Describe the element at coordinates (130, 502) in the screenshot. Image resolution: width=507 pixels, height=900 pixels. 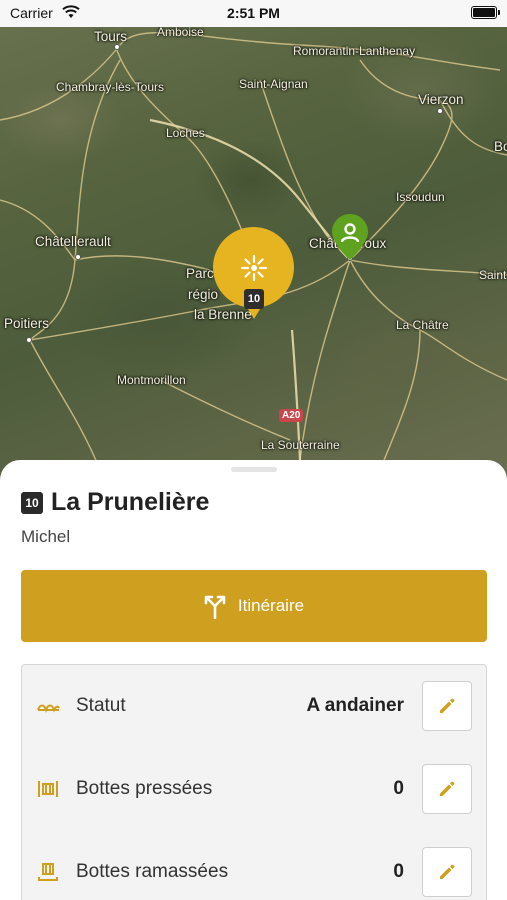
I see `field-title: La Prunelière` at that location.